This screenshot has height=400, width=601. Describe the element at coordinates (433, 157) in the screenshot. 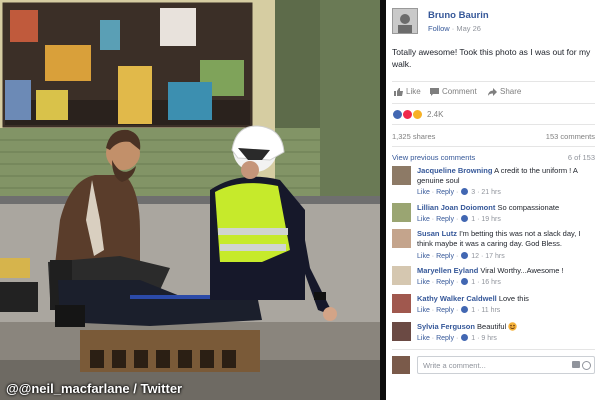

I see `view-previous-link: View previous comments` at that location.